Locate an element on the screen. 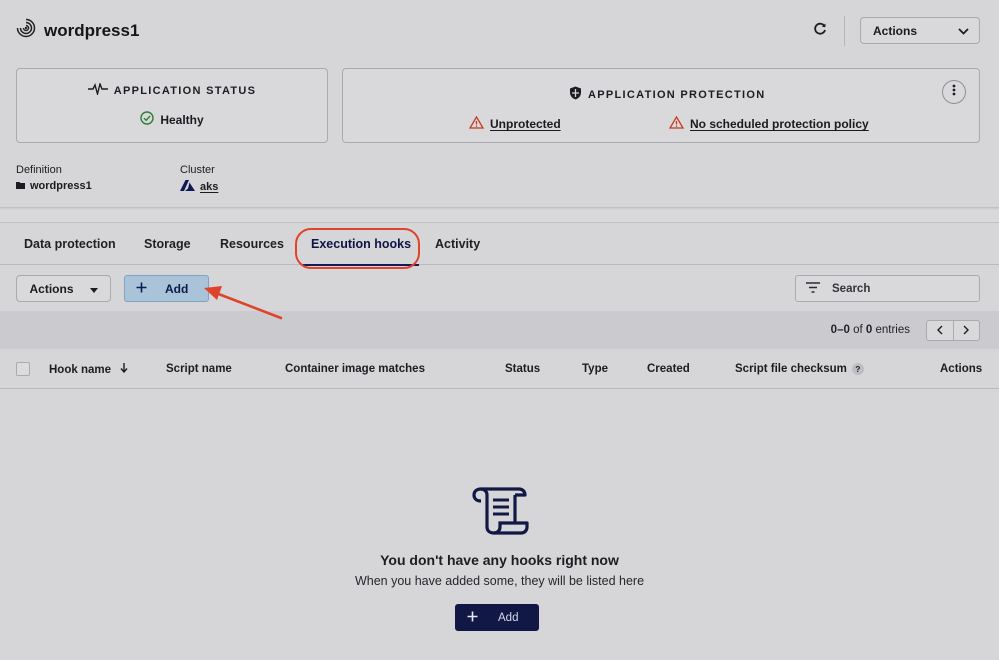 This screenshot has width=999, height=660. refresh-icon is located at coordinates (820, 31).